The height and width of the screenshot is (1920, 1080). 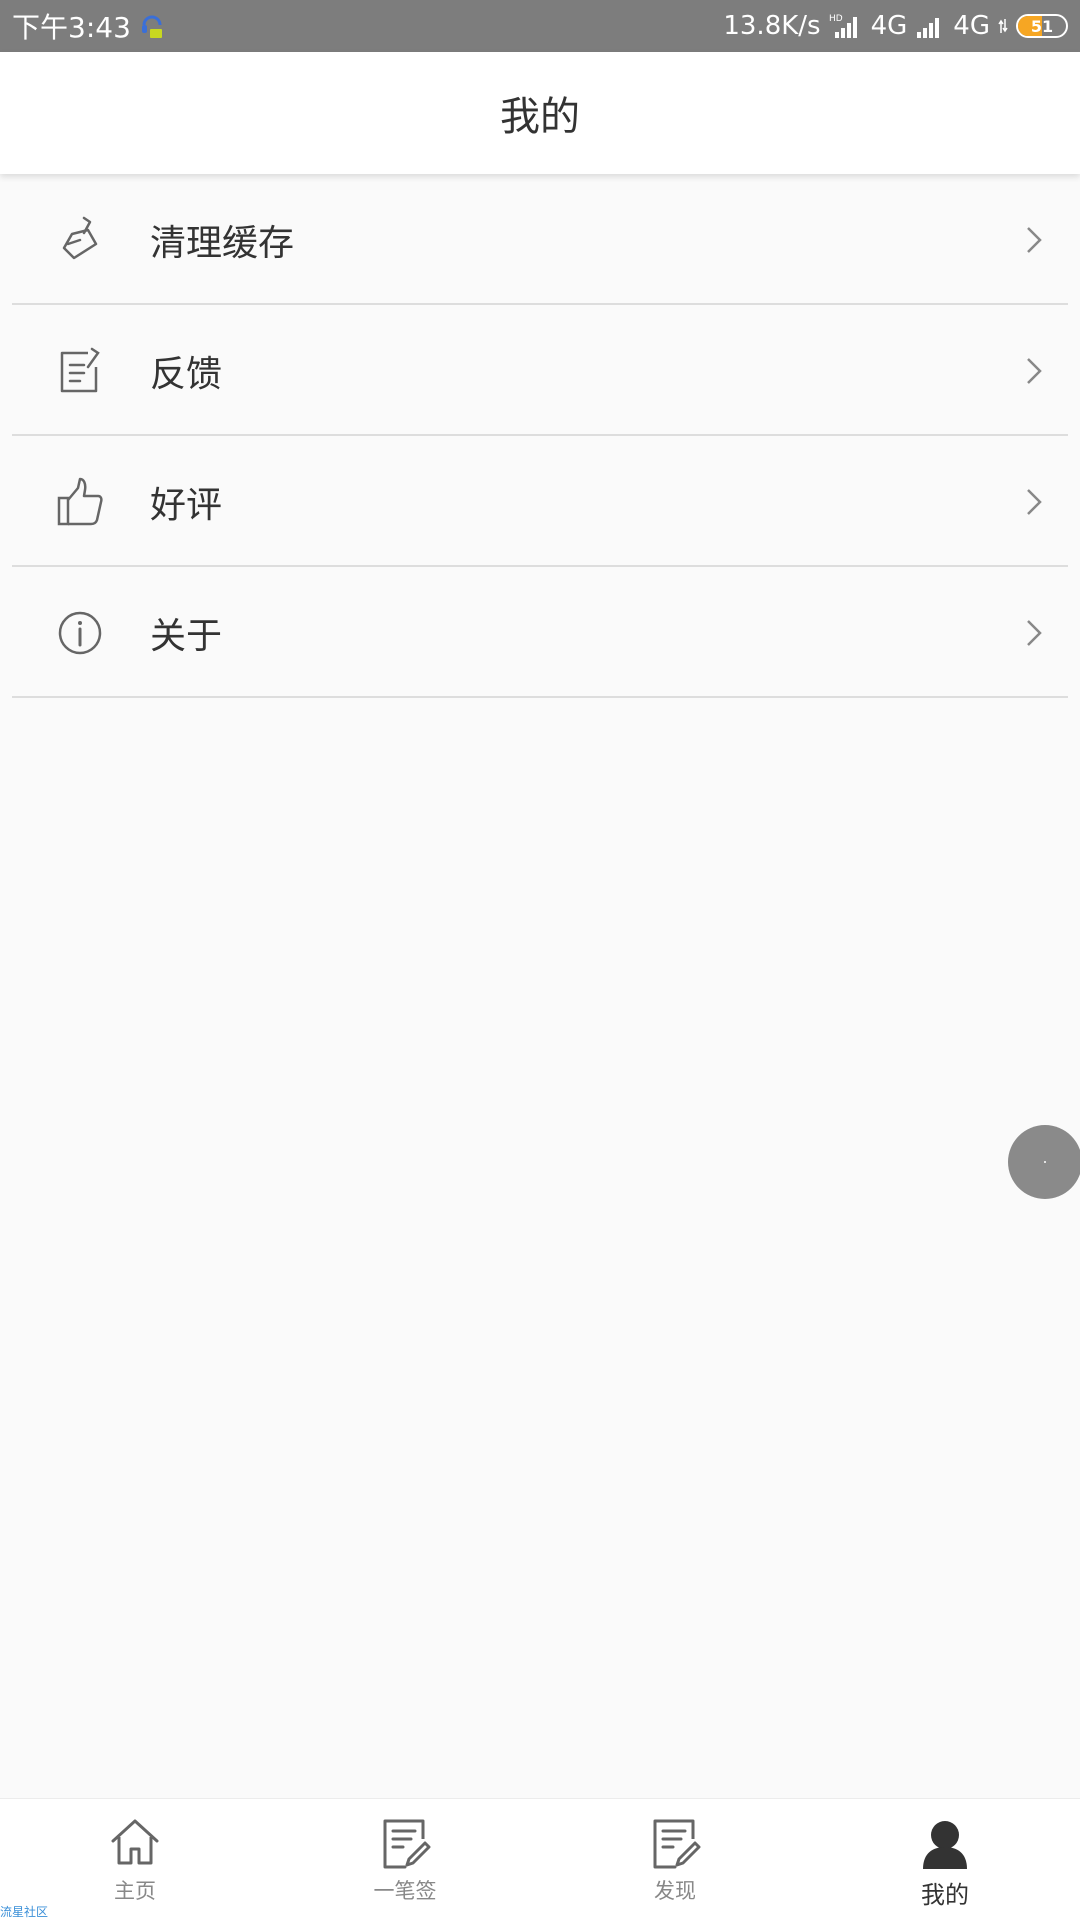 I want to click on signal-hd-icon: HD, so click(x=843, y=26).